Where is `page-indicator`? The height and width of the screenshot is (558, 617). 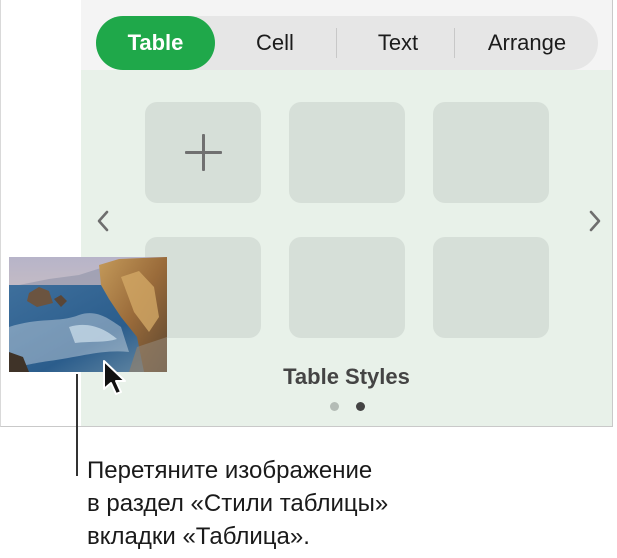 page-indicator is located at coordinates (350, 407).